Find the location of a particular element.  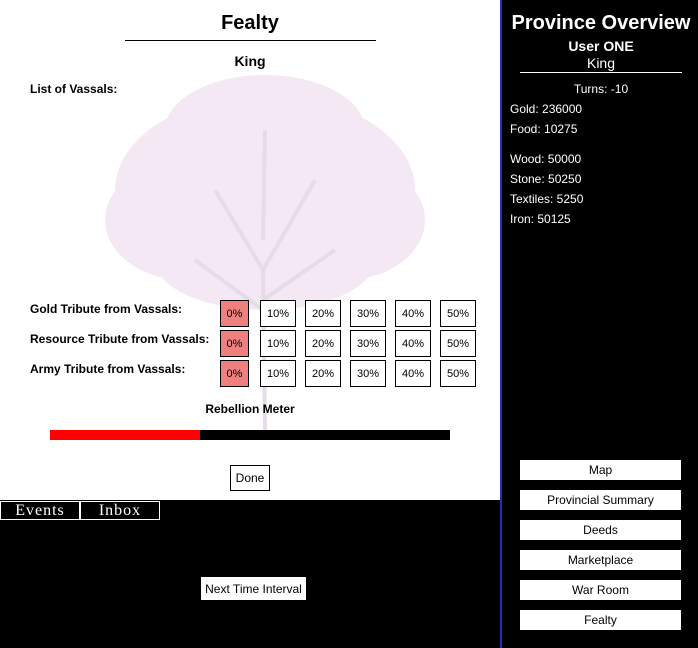

gold-tribute-option-40: 40% is located at coordinates (413, 313).